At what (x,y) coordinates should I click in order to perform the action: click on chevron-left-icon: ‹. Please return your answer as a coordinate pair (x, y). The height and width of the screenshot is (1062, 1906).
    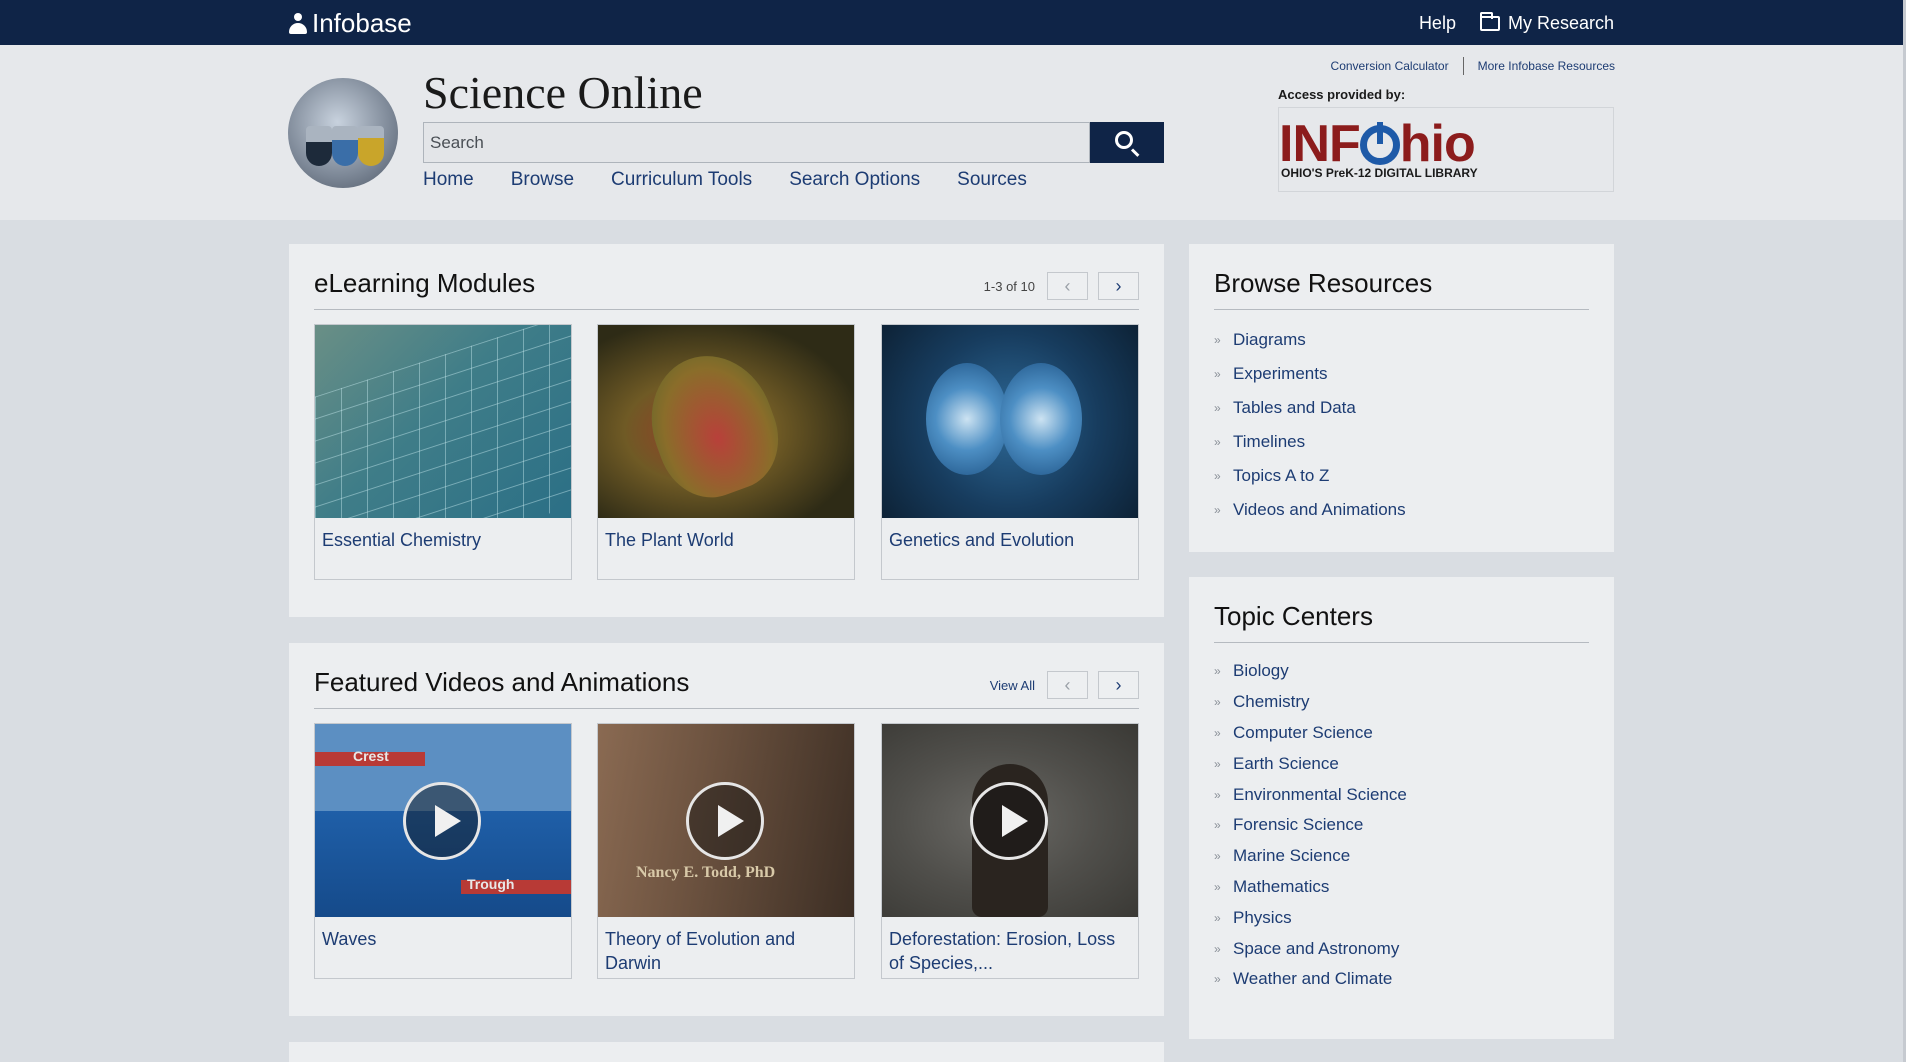
    Looking at the image, I should click on (1067, 684).